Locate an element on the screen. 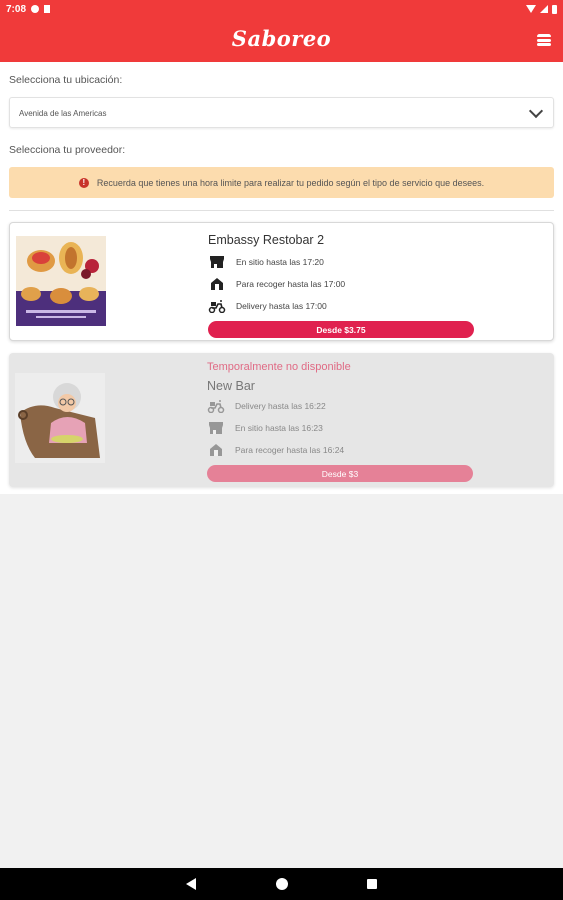 Image resolution: width=563 pixels, height=900 pixels. notification-g-icon is located at coordinates (35, 9).